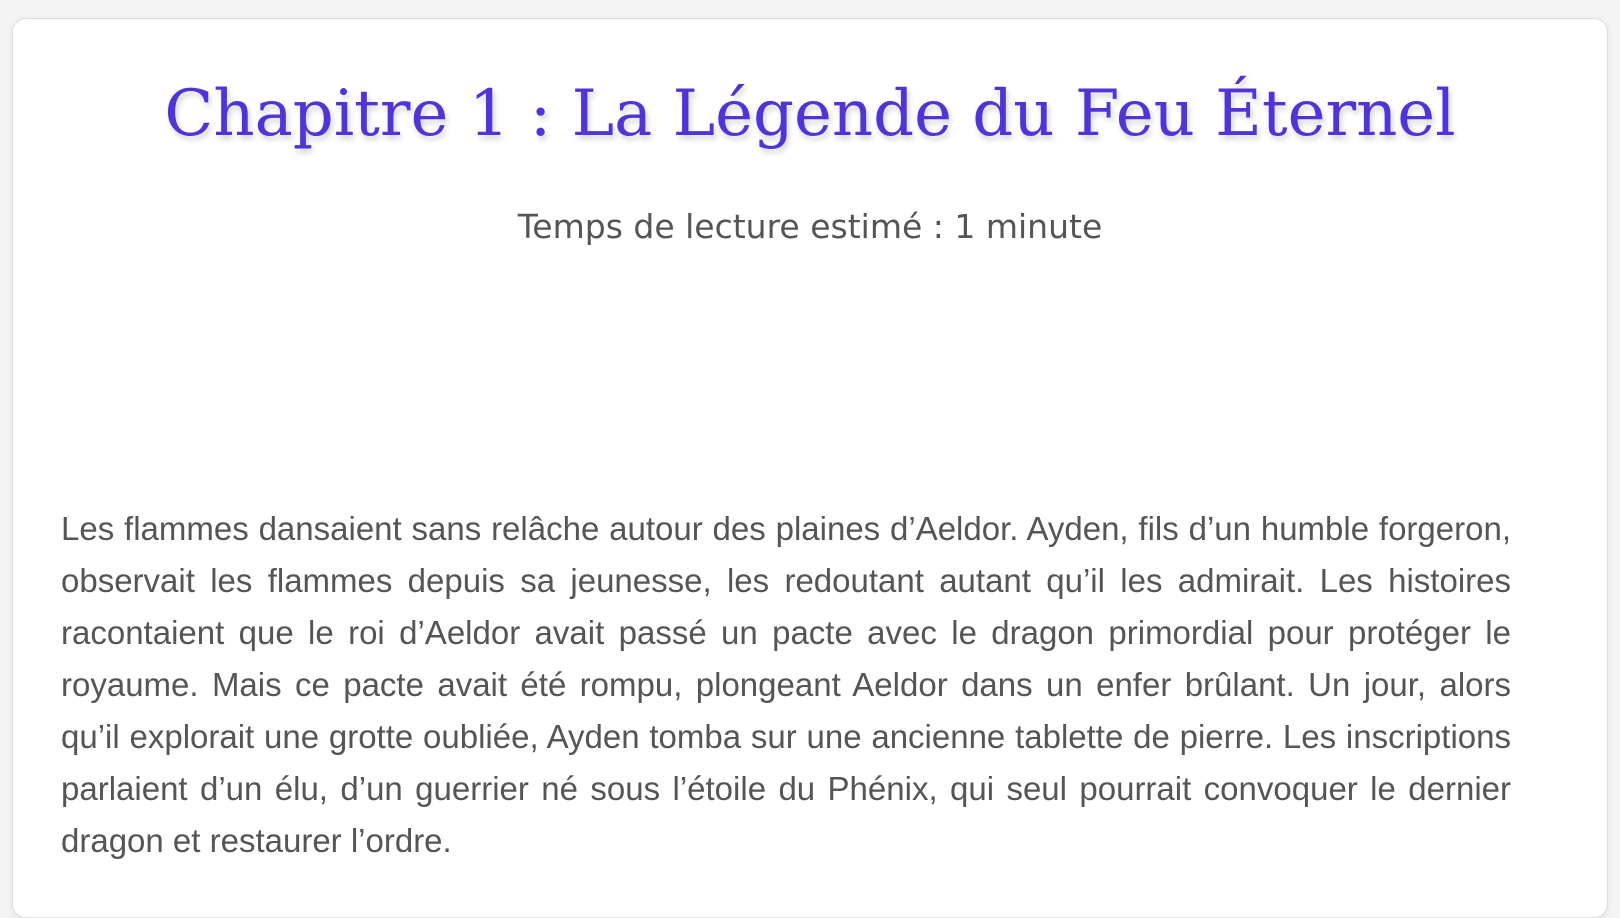  What do you see at coordinates (810, 226) in the screenshot?
I see `reading-time: Temps de lecture estimé : 1 minute` at bounding box center [810, 226].